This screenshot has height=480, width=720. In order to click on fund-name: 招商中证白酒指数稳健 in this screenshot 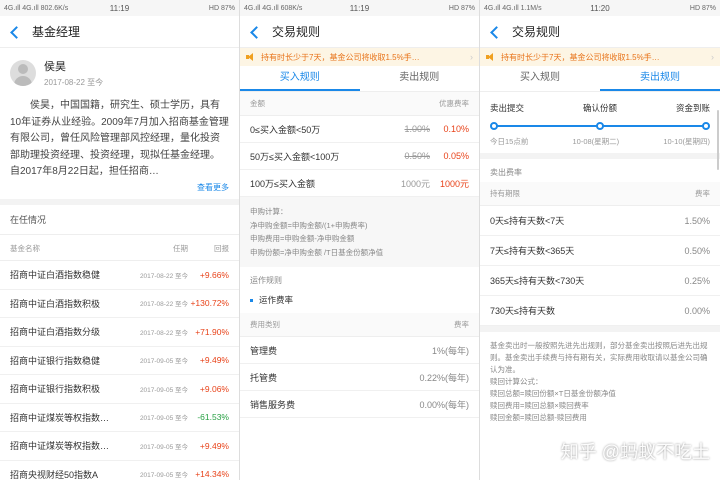, I will do `click(55, 275)`.